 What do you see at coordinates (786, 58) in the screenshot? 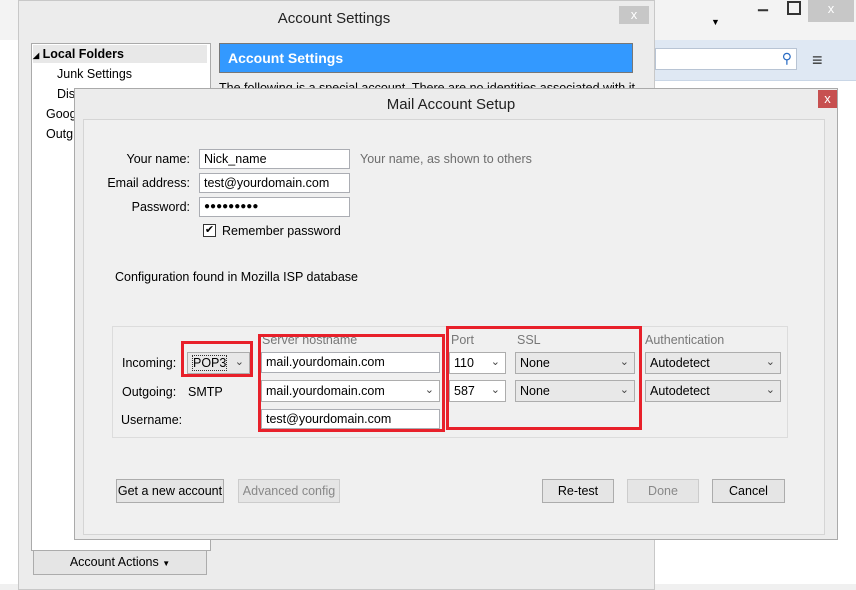
I see `search-icon: ⚲` at bounding box center [786, 58].